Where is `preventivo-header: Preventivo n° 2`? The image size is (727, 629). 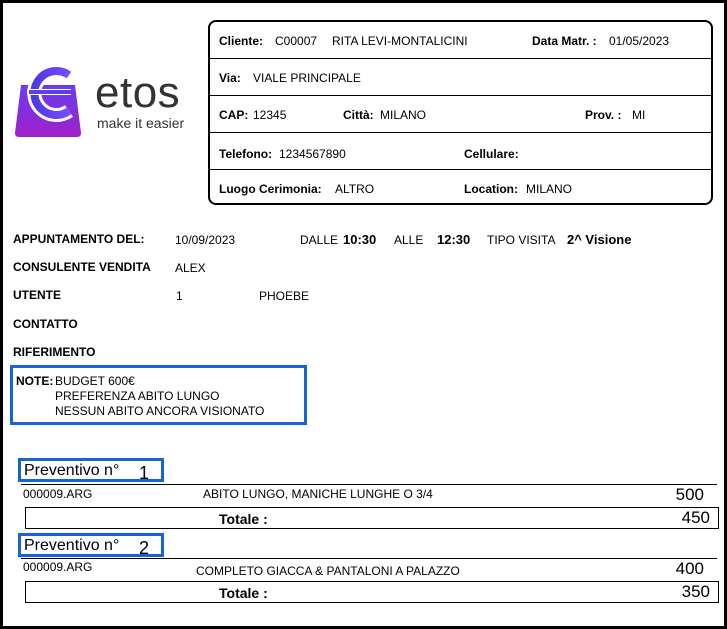 preventivo-header: Preventivo n° 2 is located at coordinates (91, 545).